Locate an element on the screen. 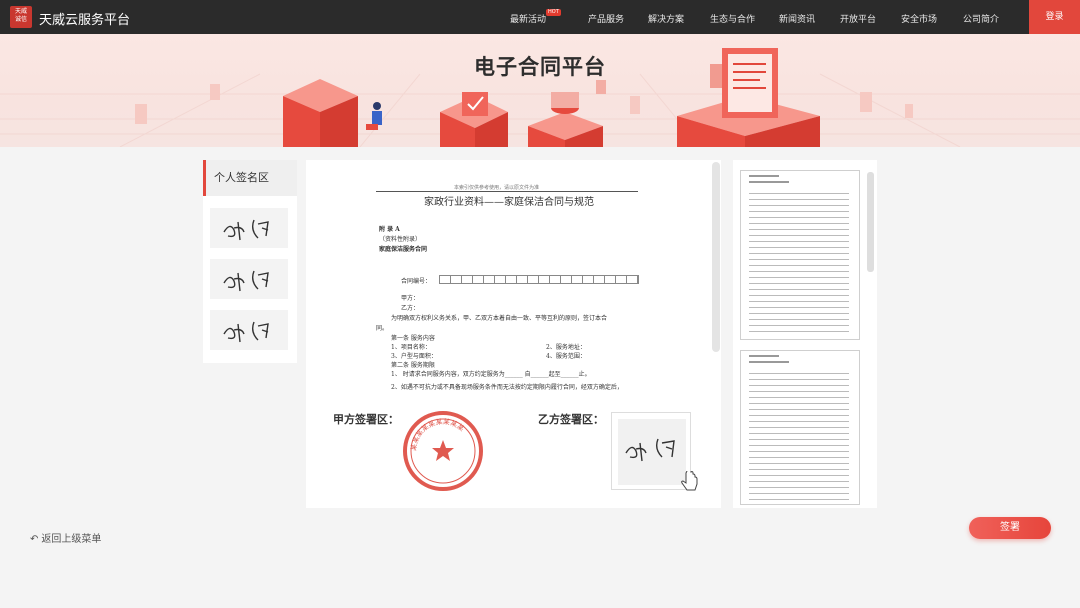 This screenshot has width=1080, height=608. doc-party-b: 乙方： is located at coordinates (410, 308).